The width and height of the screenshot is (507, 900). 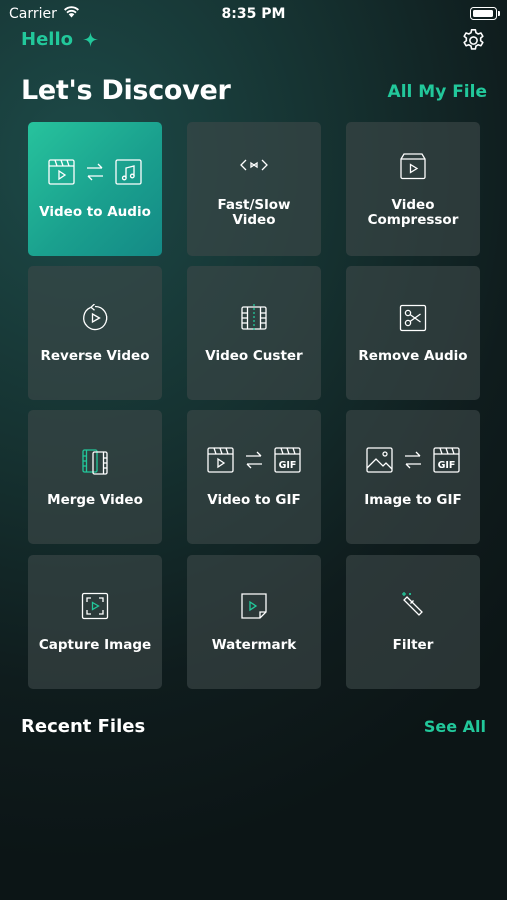 I want to click on tool-fast-slow-video: Fast/Slow Video, so click(x=254, y=189).